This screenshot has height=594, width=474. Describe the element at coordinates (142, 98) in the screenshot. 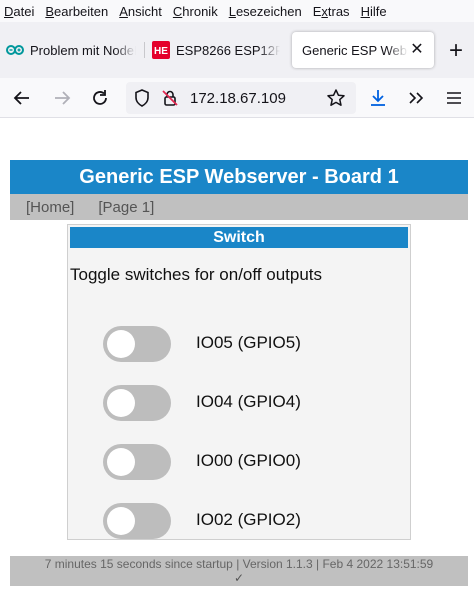

I see `shield-icon` at that location.